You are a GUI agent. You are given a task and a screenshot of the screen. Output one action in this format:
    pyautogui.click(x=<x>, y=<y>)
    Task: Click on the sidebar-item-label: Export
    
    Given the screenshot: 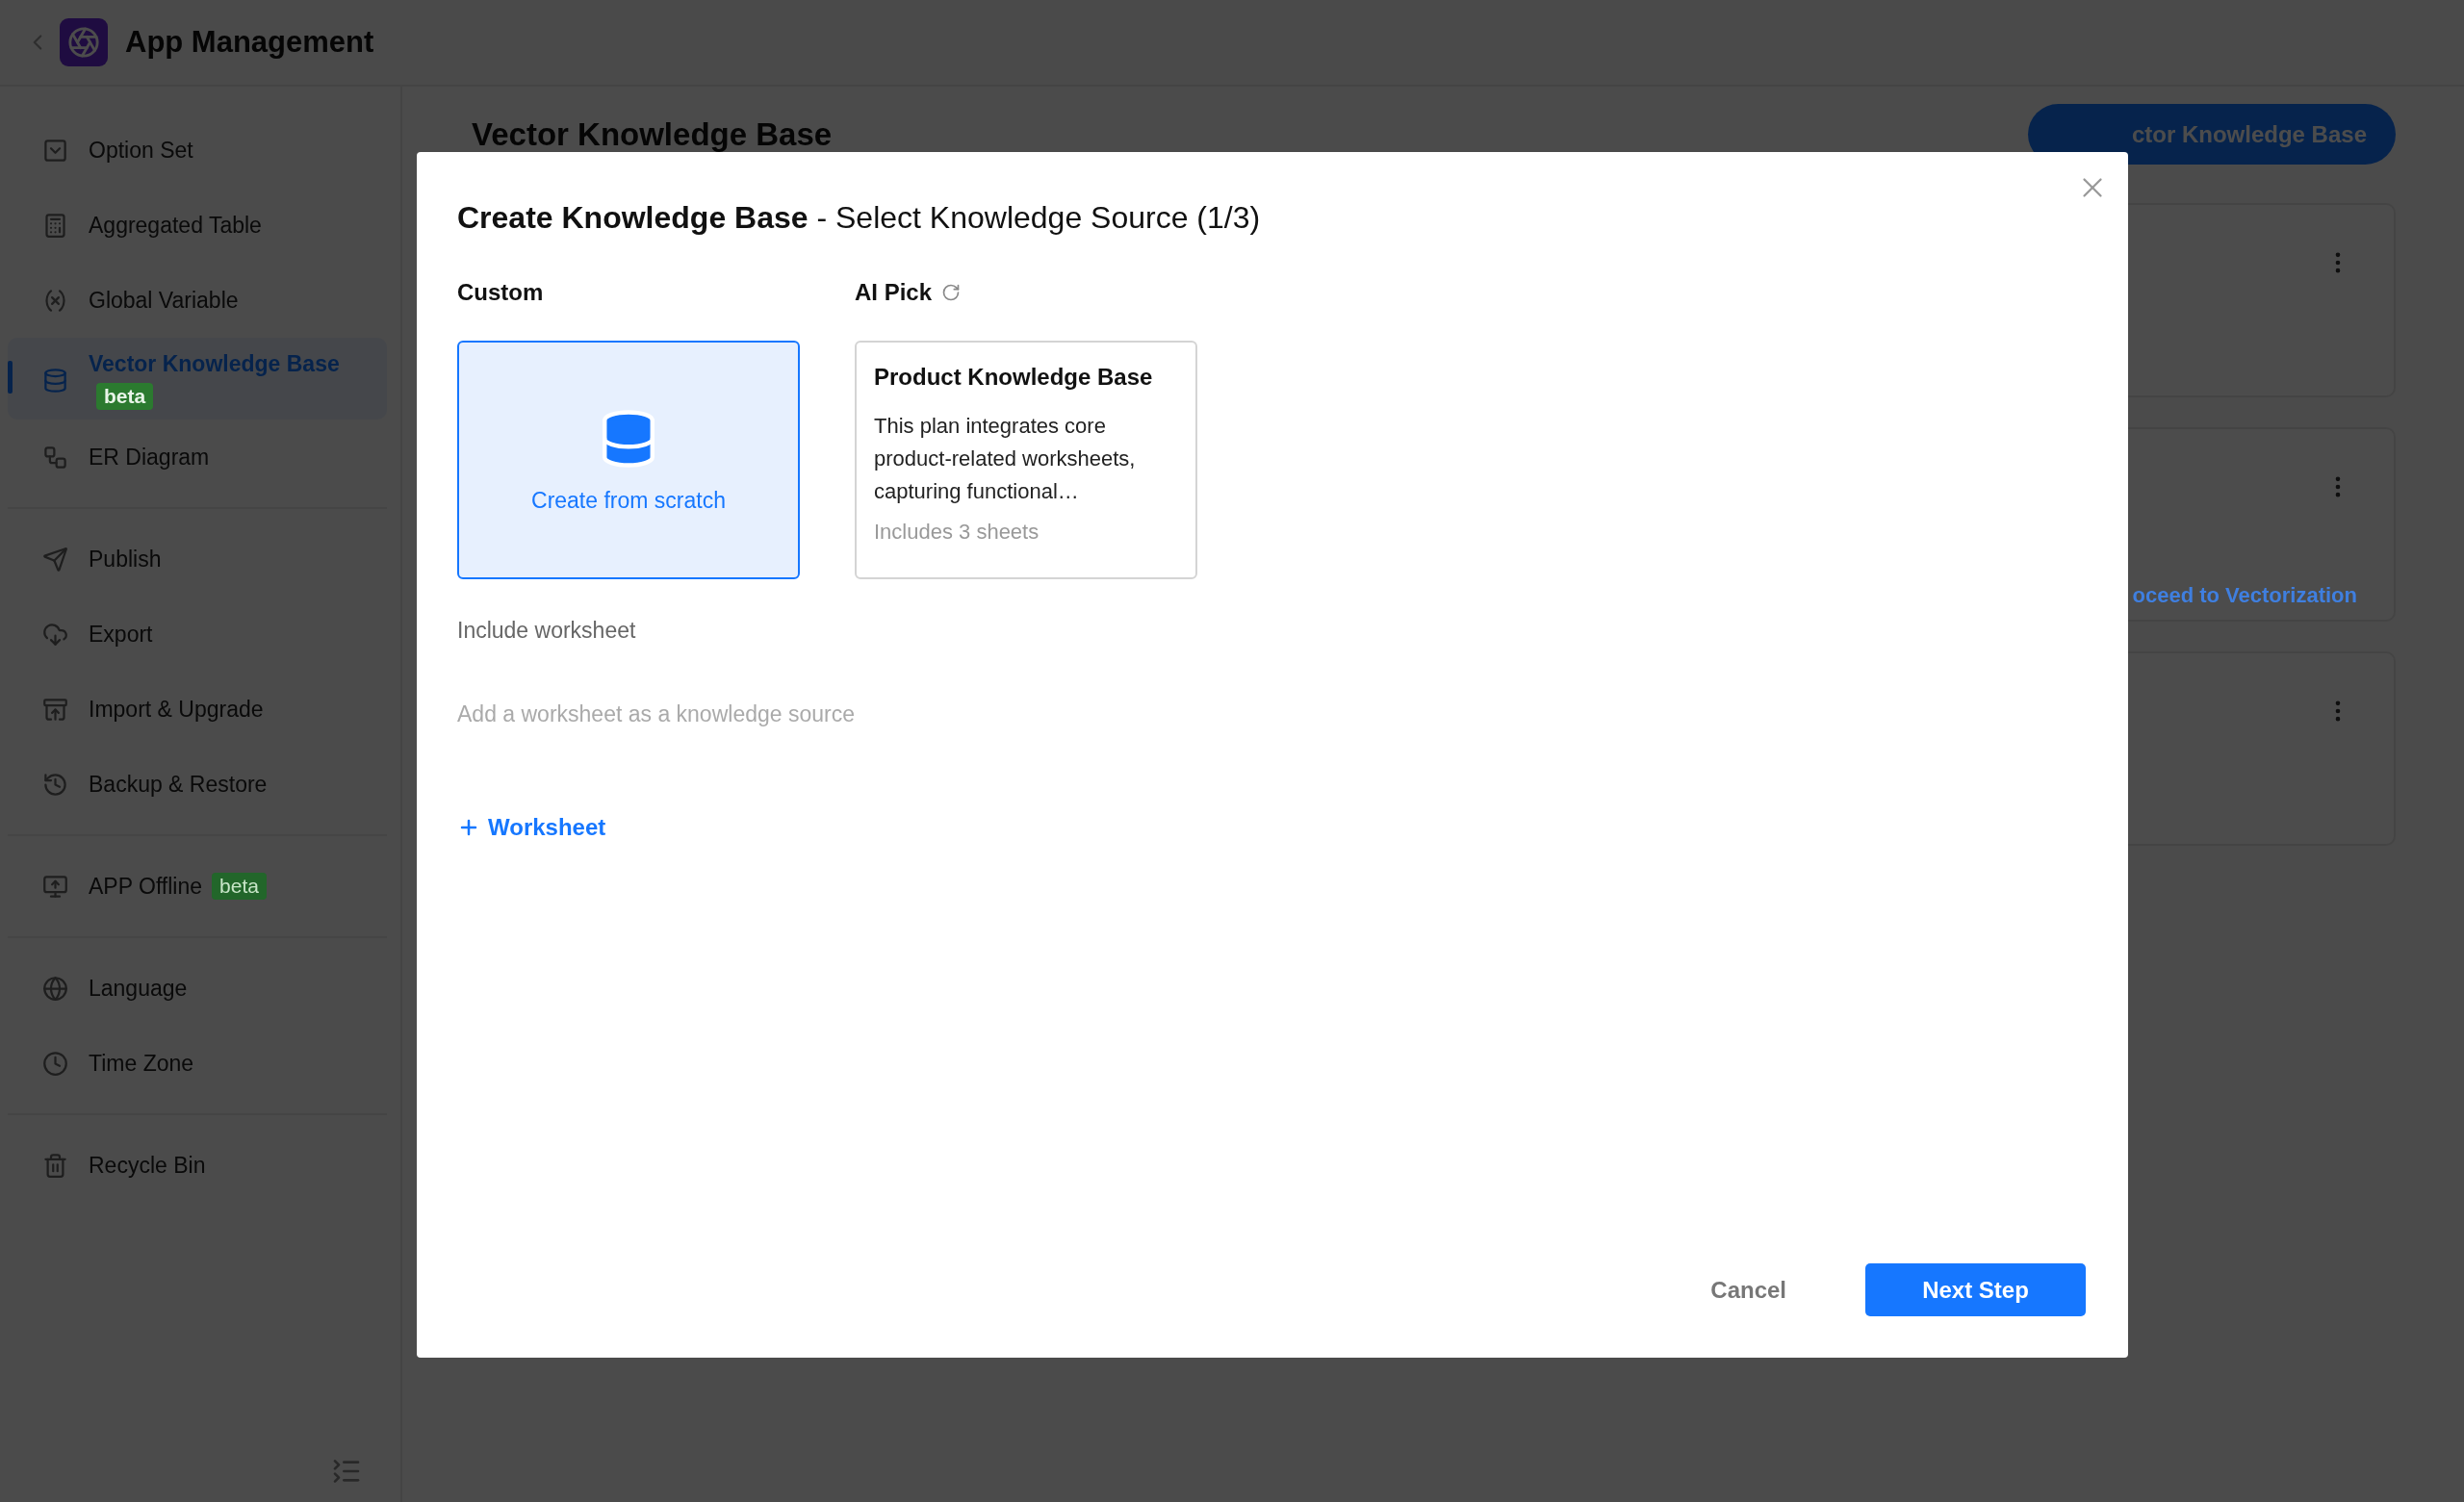 What is the action you would take?
    pyautogui.click(x=121, y=634)
    